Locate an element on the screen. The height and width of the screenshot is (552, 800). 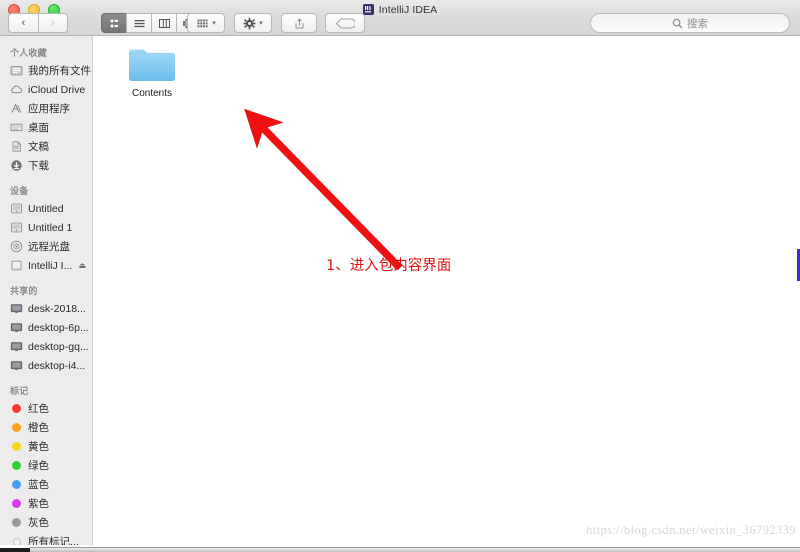
back-button: ‹ is located at coordinates (23, 23).